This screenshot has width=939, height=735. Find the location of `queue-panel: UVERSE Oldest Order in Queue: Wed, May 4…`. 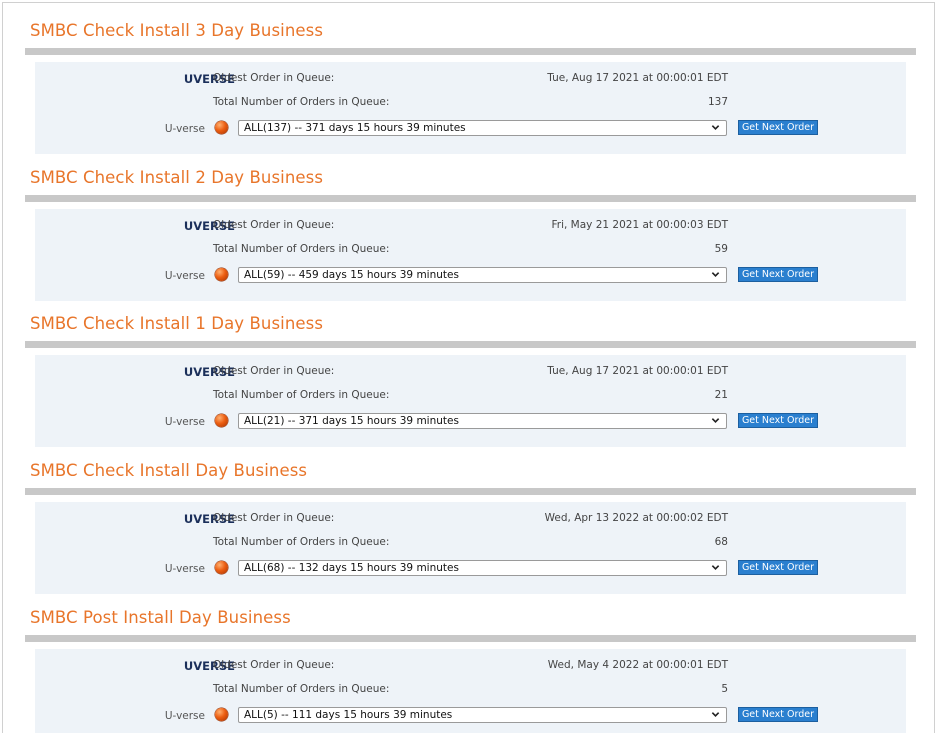

queue-panel: UVERSE Oldest Order in Queue: Wed, May 4… is located at coordinates (470, 691).